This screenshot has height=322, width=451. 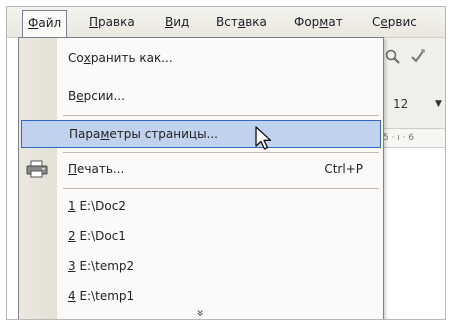 I want to click on menu-edit: Правка, so click(x=112, y=22).